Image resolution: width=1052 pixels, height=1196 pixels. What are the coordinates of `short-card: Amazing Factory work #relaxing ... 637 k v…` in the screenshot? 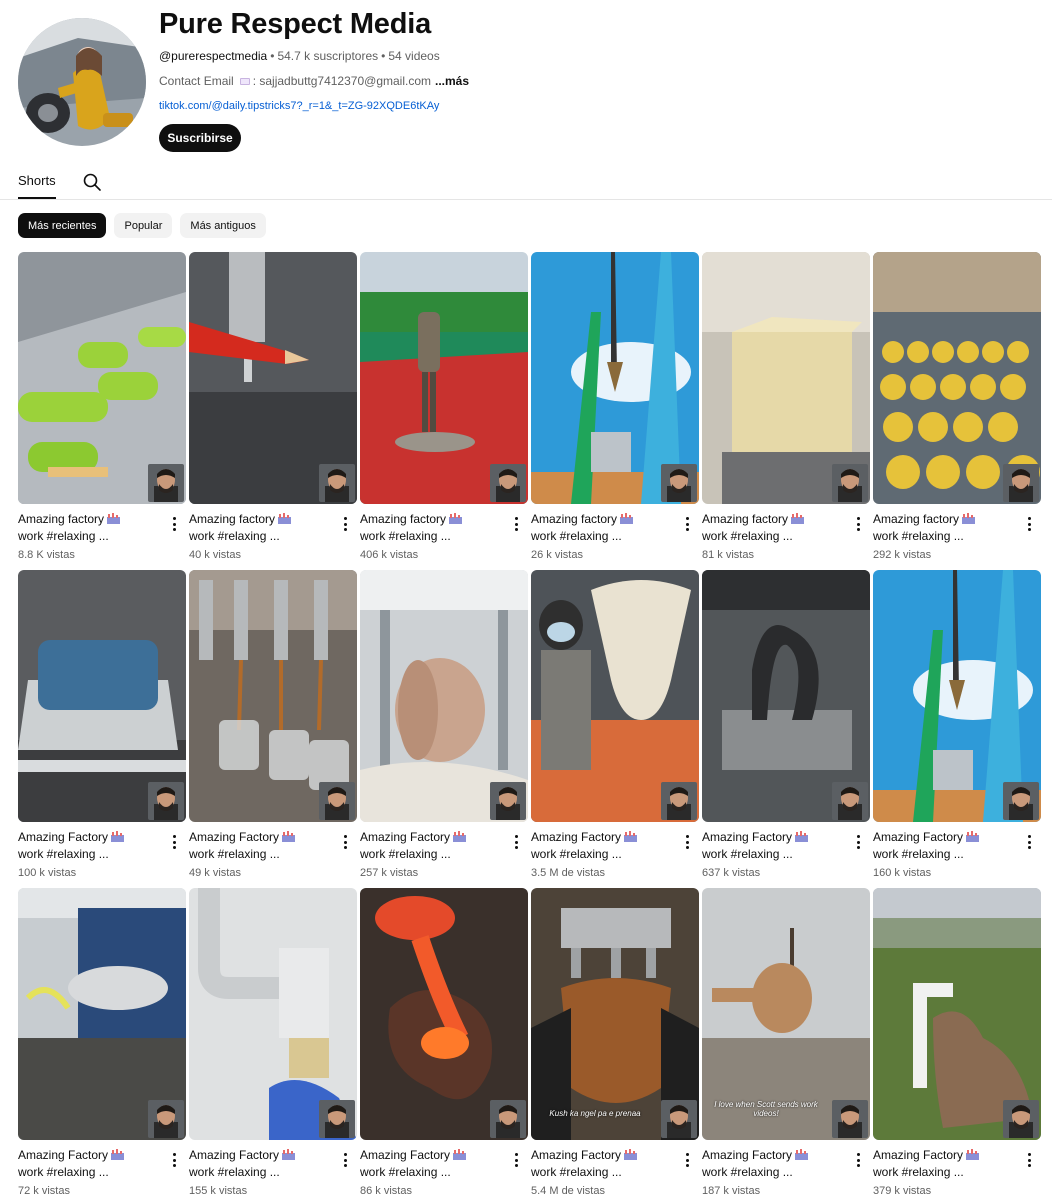 It's located at (786, 729).